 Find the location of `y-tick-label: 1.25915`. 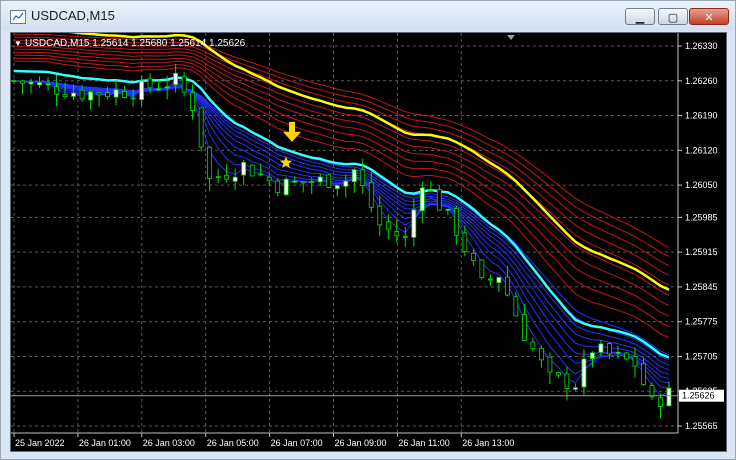

y-tick-label: 1.25915 is located at coordinates (701, 252).